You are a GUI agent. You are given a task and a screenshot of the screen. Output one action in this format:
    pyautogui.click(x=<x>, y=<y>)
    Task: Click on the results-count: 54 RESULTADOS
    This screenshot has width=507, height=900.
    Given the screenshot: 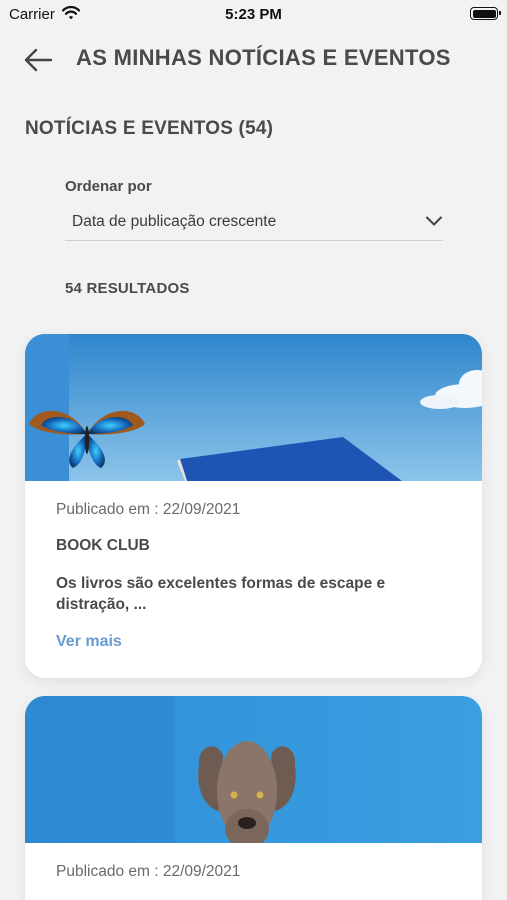 What is the action you would take?
    pyautogui.click(x=127, y=288)
    